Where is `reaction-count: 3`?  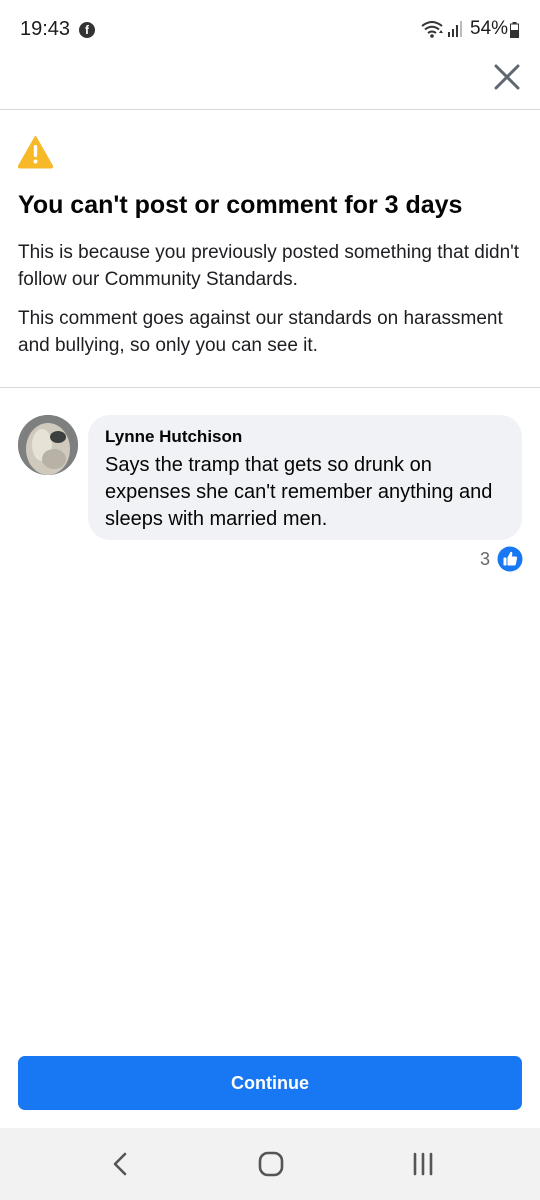
reaction-count: 3 is located at coordinates (485, 559).